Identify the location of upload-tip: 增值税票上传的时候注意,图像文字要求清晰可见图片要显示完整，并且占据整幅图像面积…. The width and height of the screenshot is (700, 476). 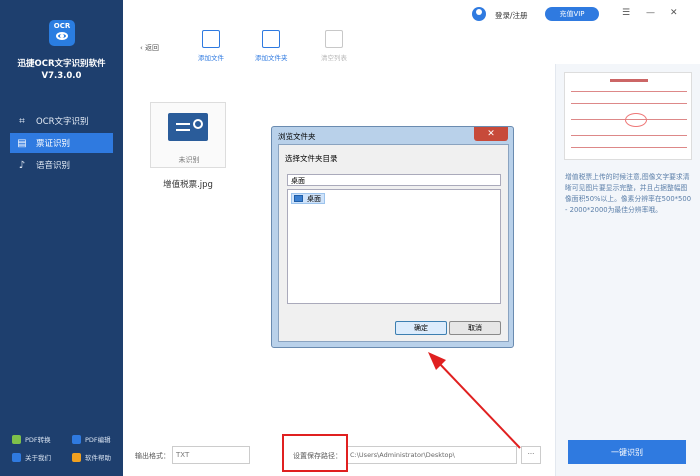
(628, 193).